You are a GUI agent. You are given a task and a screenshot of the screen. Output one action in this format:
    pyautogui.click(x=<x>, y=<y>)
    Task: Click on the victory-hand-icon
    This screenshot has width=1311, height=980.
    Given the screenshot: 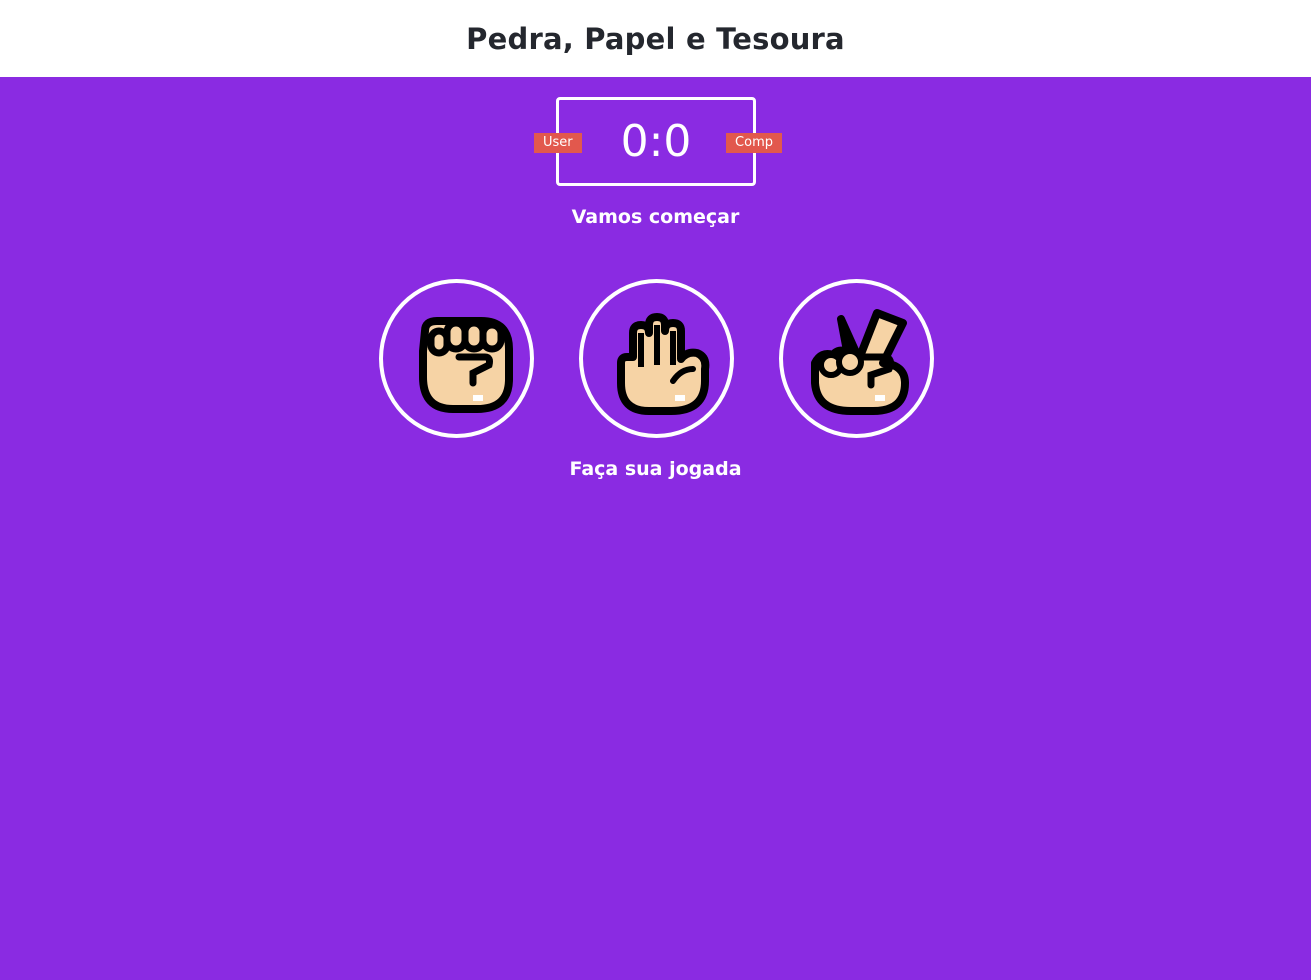 What is the action you would take?
    pyautogui.click(x=859, y=361)
    